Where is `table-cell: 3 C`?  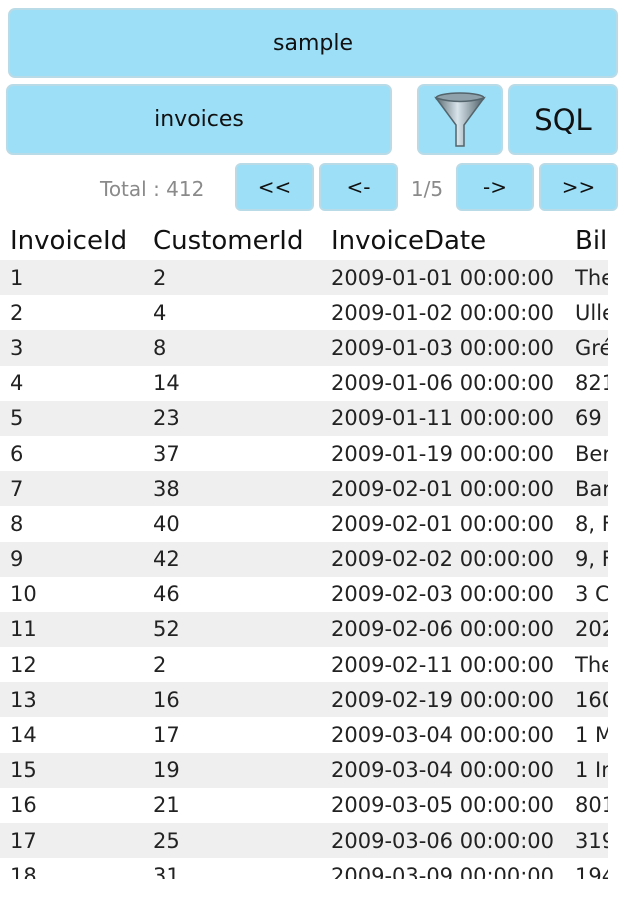
table-cell: 3 C is located at coordinates (591, 594).